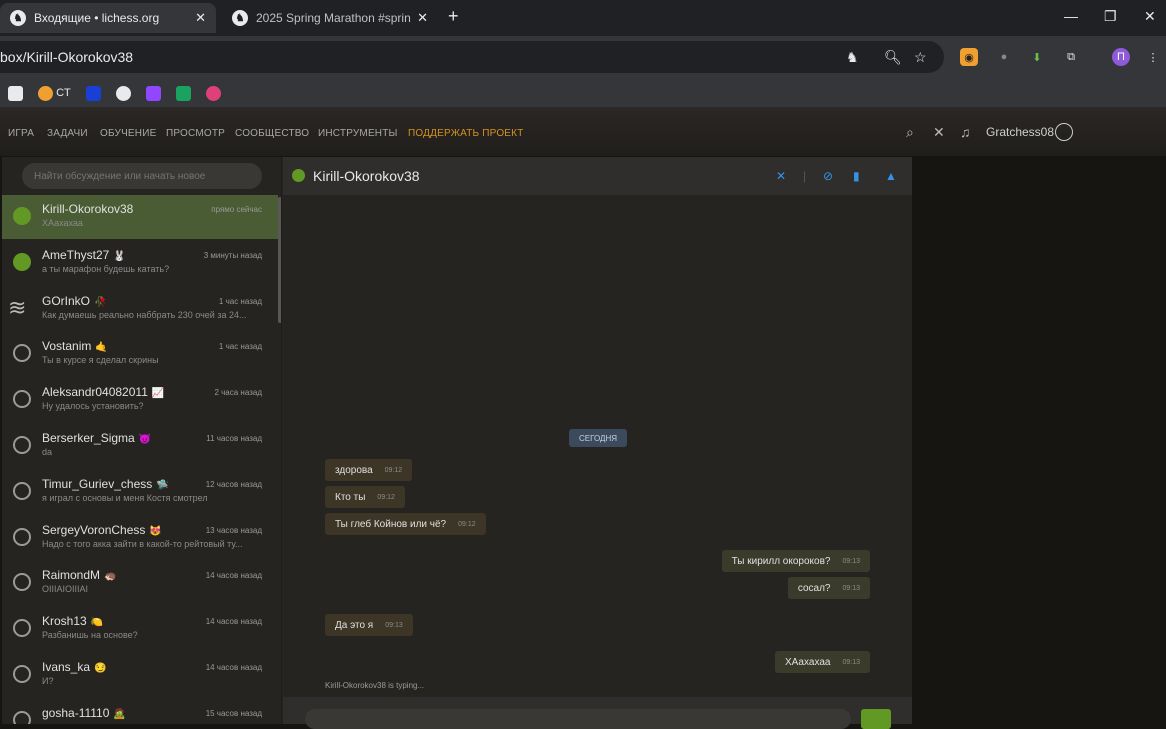  Describe the element at coordinates (453, 16) in the screenshot. I see `new-tab-icon: +` at that location.